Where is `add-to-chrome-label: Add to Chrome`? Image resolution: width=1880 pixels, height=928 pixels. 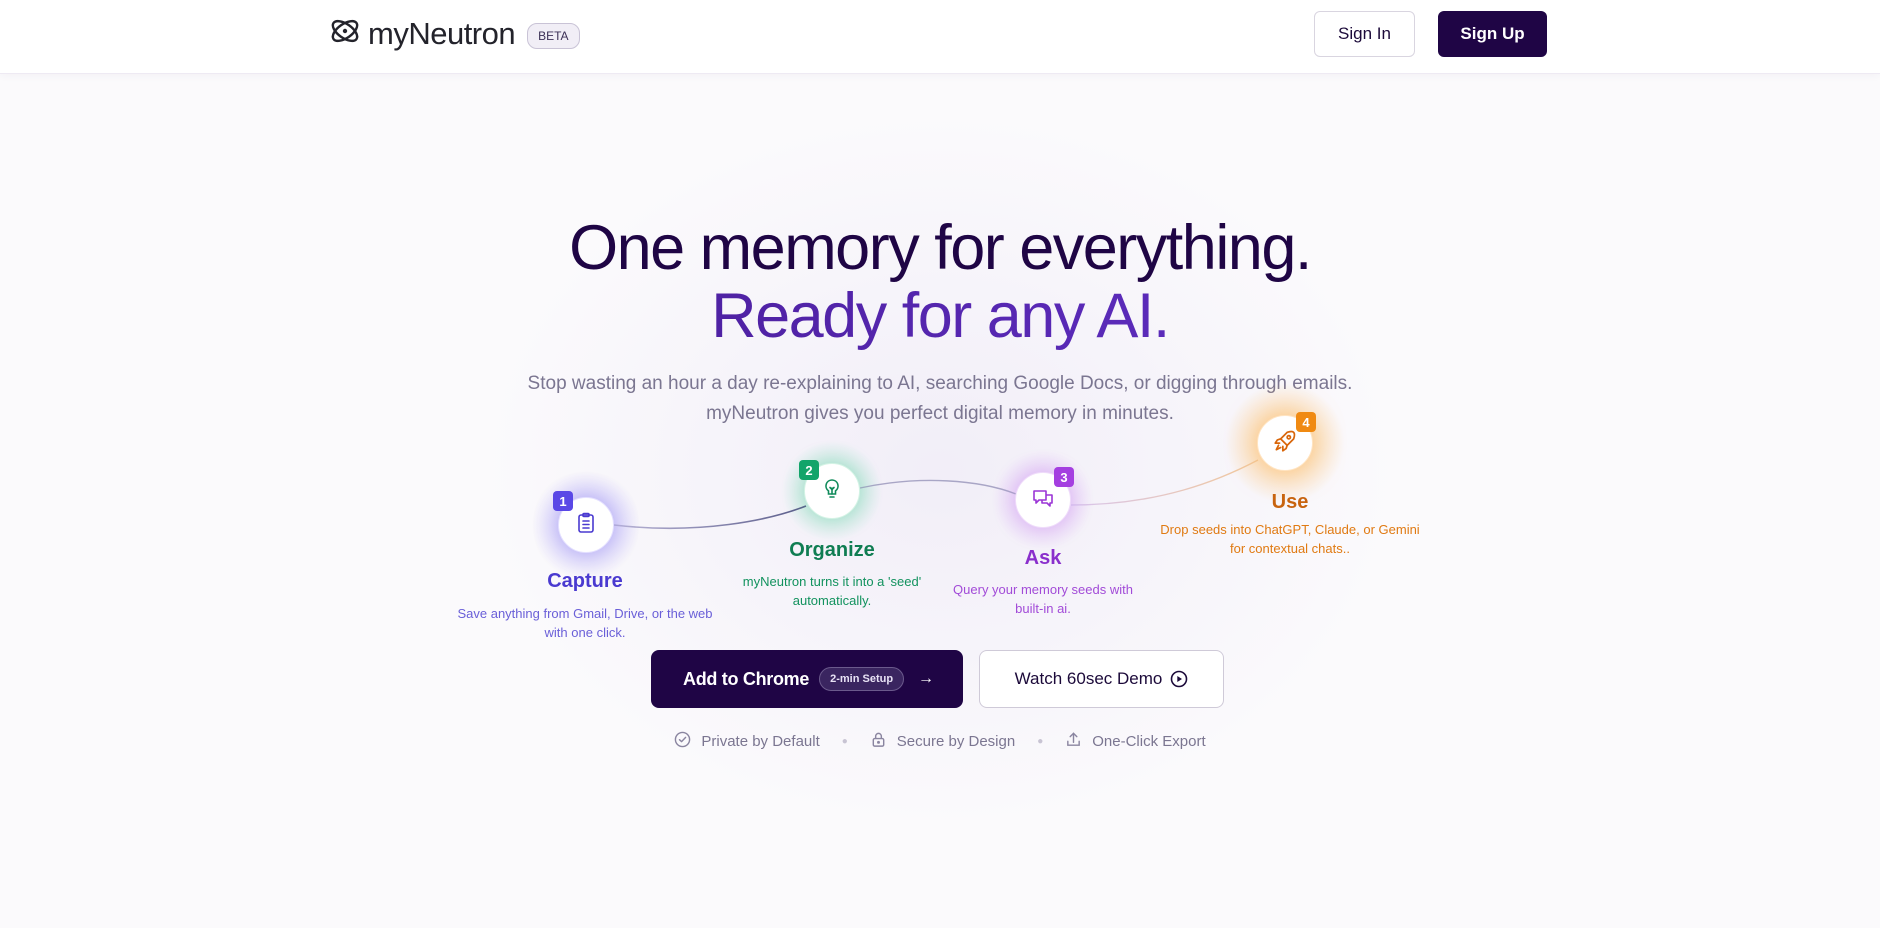 add-to-chrome-label: Add to Chrome is located at coordinates (746, 678).